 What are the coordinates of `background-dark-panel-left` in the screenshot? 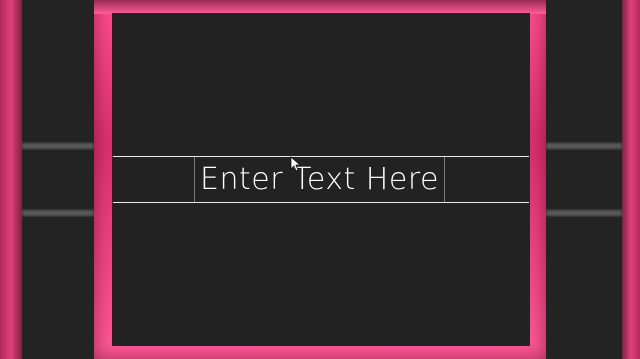 It's located at (58, 179).